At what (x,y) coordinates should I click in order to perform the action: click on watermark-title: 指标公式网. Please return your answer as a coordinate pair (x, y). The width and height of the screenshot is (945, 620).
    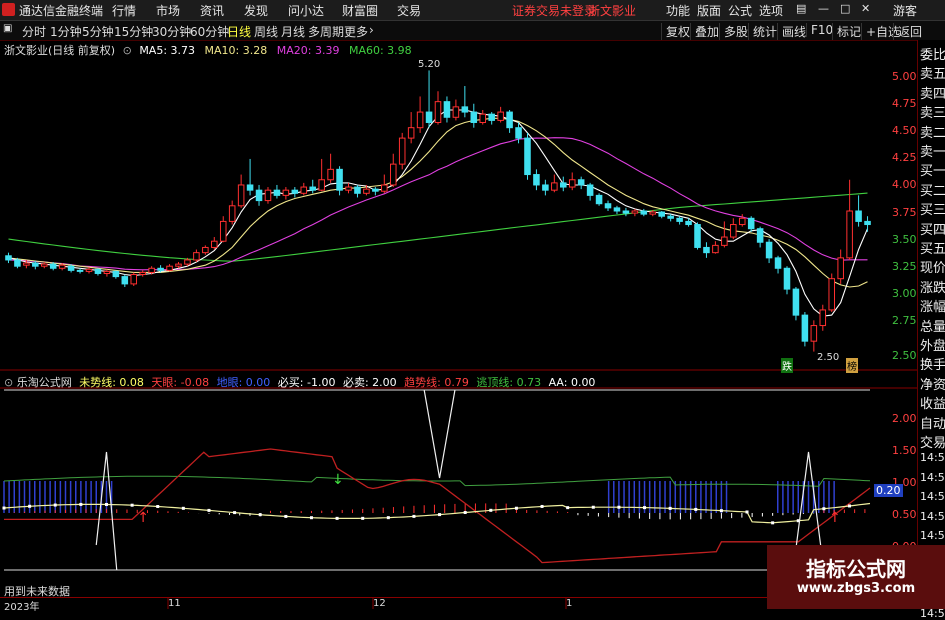
    Looking at the image, I should click on (856, 569).